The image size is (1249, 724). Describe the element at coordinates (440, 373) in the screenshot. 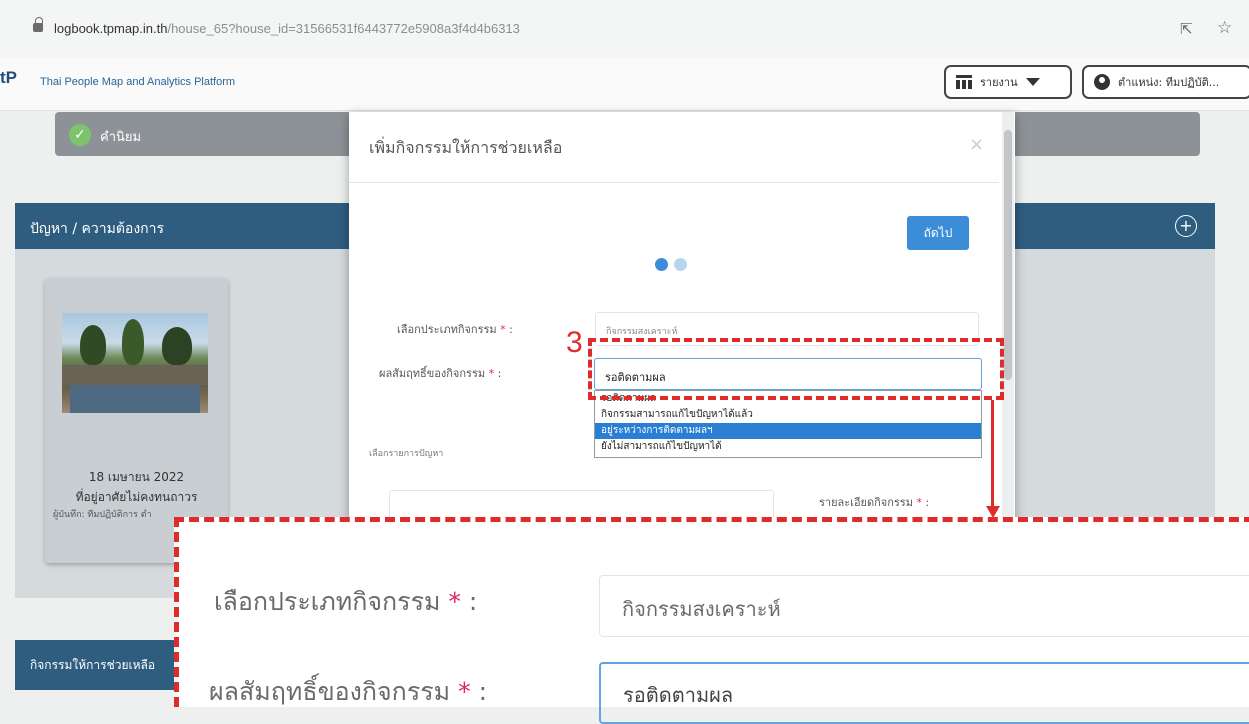

I see `activity-result-label: ผลสัมฤทธิ์ของกิจกรรม * :` at that location.